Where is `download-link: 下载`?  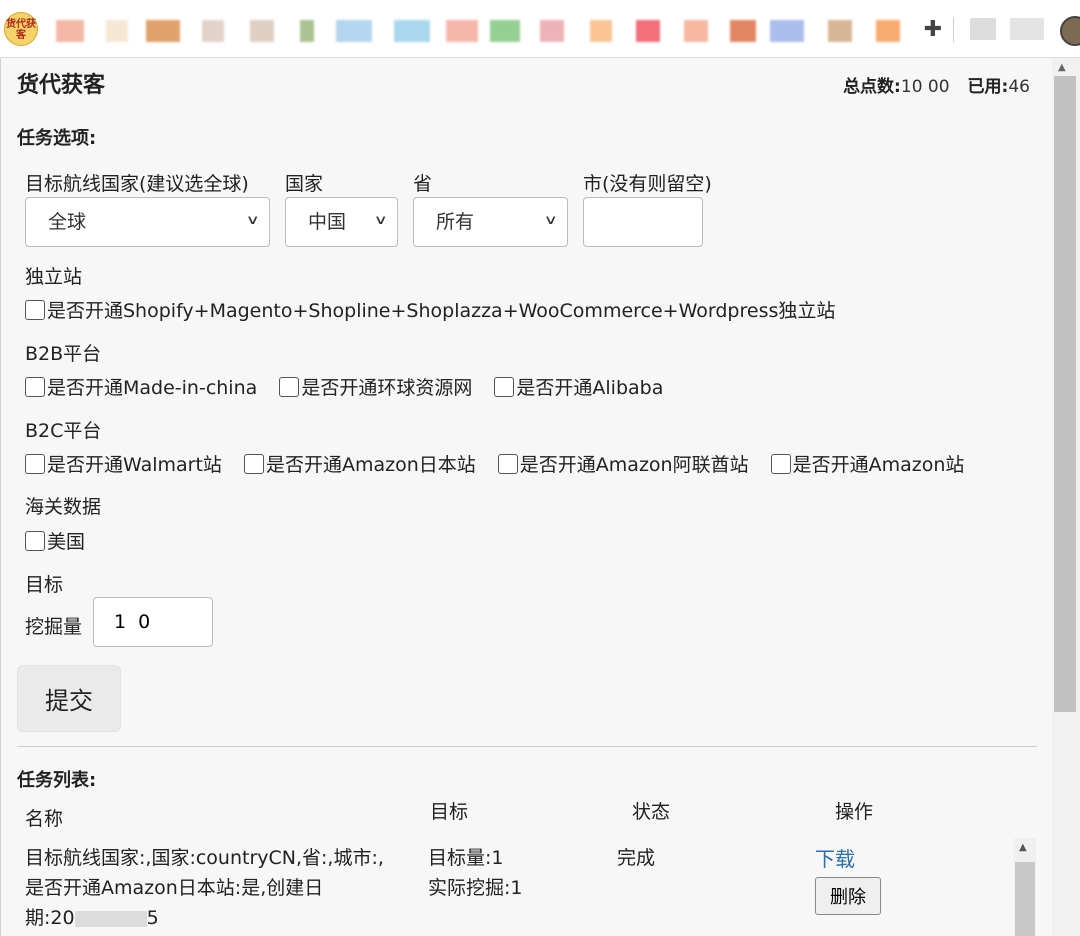
download-link: 下载 is located at coordinates (835, 857).